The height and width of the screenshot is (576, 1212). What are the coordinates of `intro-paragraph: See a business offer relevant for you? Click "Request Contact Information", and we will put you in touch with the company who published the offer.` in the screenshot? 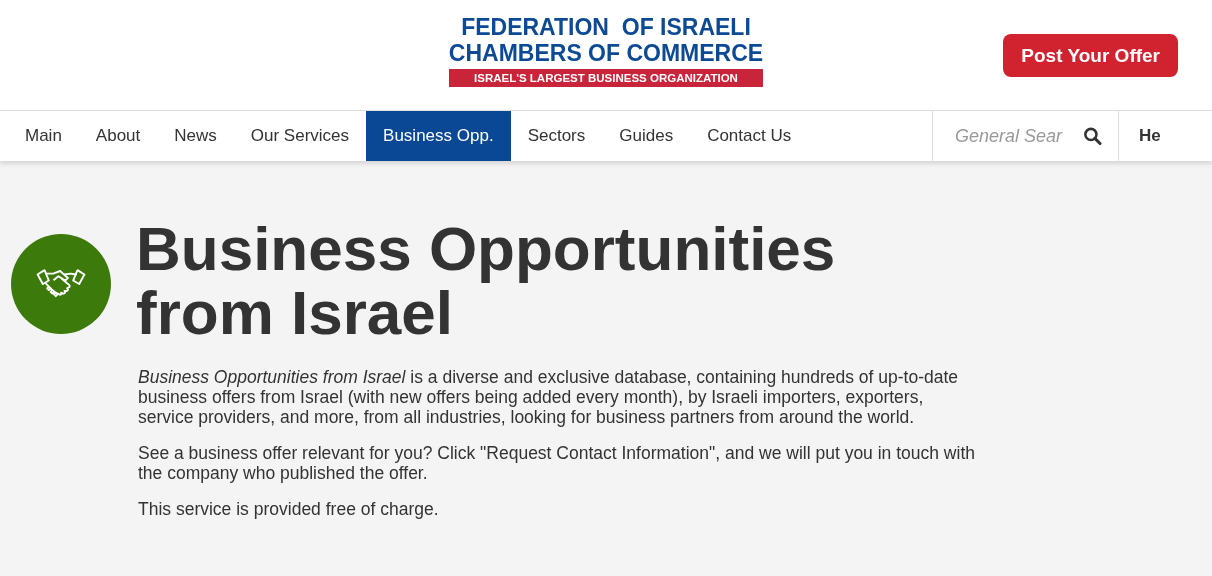 It's located at (557, 463).